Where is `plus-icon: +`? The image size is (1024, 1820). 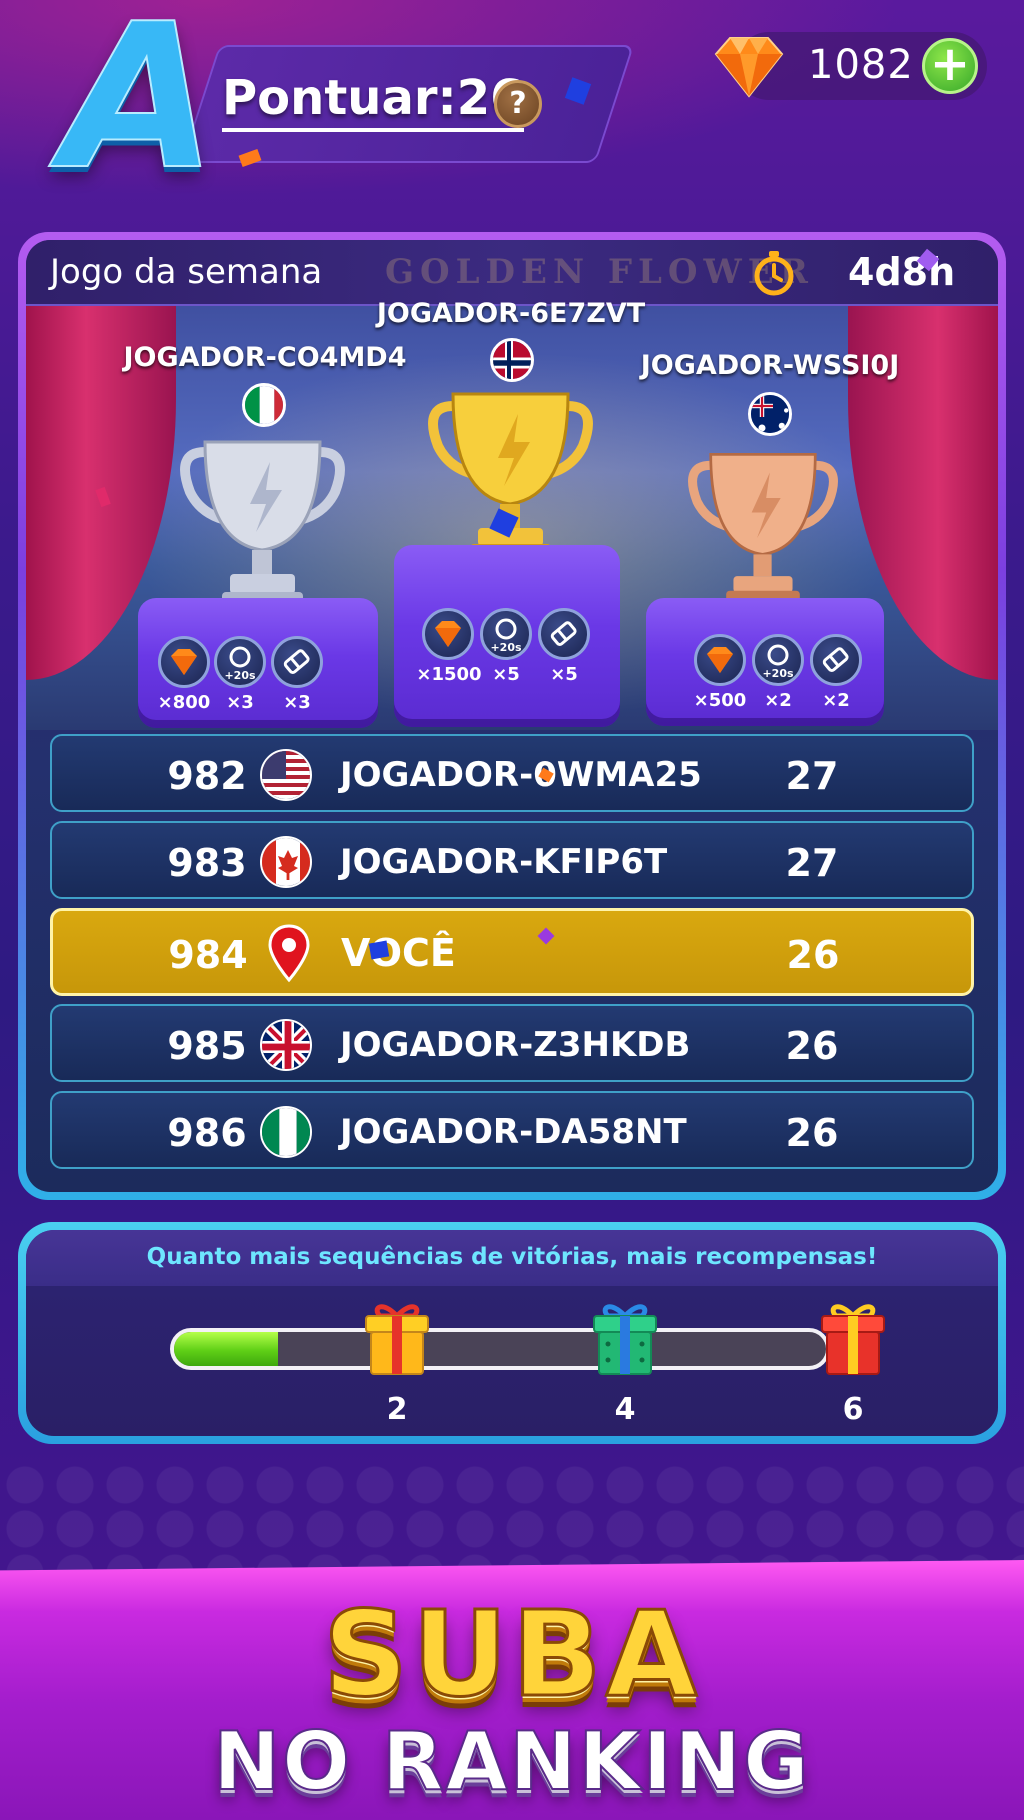 plus-icon: + is located at coordinates (950, 66).